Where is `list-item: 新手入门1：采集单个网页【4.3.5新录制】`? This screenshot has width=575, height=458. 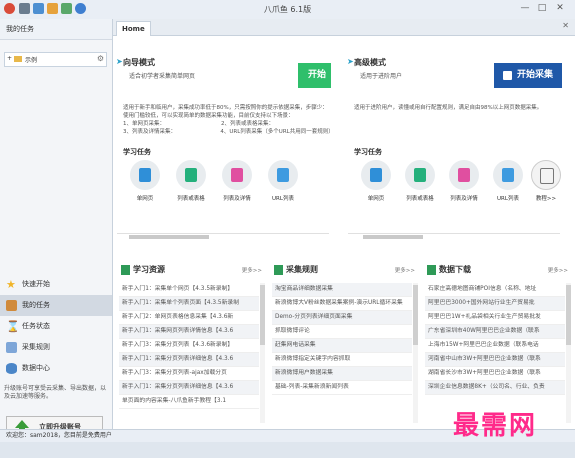
list-item: 新手入门1：采集单个网页【4.3.5新录制】 is located at coordinates (189, 290).